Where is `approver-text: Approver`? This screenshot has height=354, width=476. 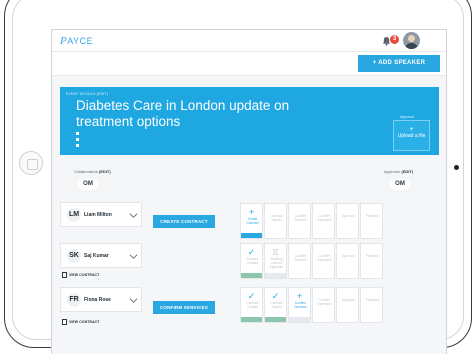 approver-text: Approver is located at coordinates (392, 171).